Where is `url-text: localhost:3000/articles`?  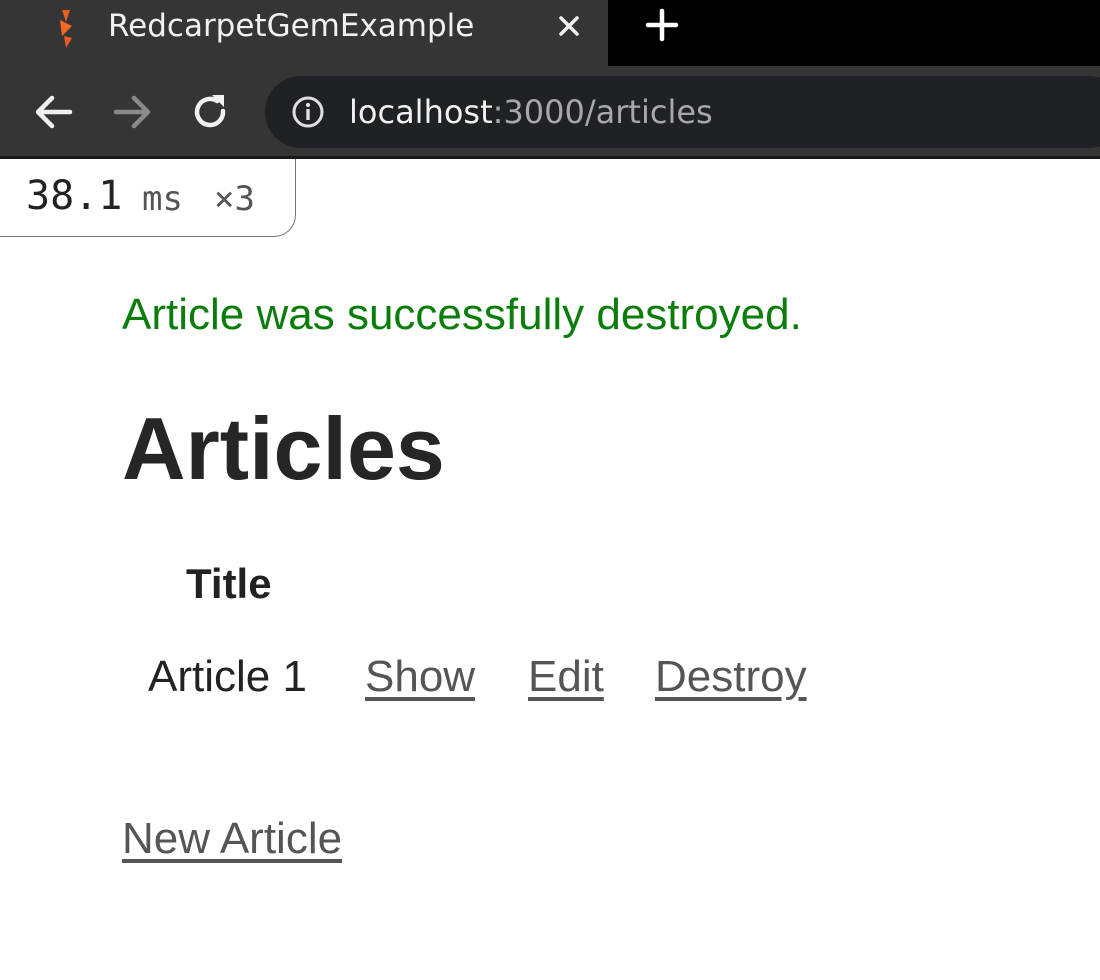 url-text: localhost:3000/articles is located at coordinates (531, 112).